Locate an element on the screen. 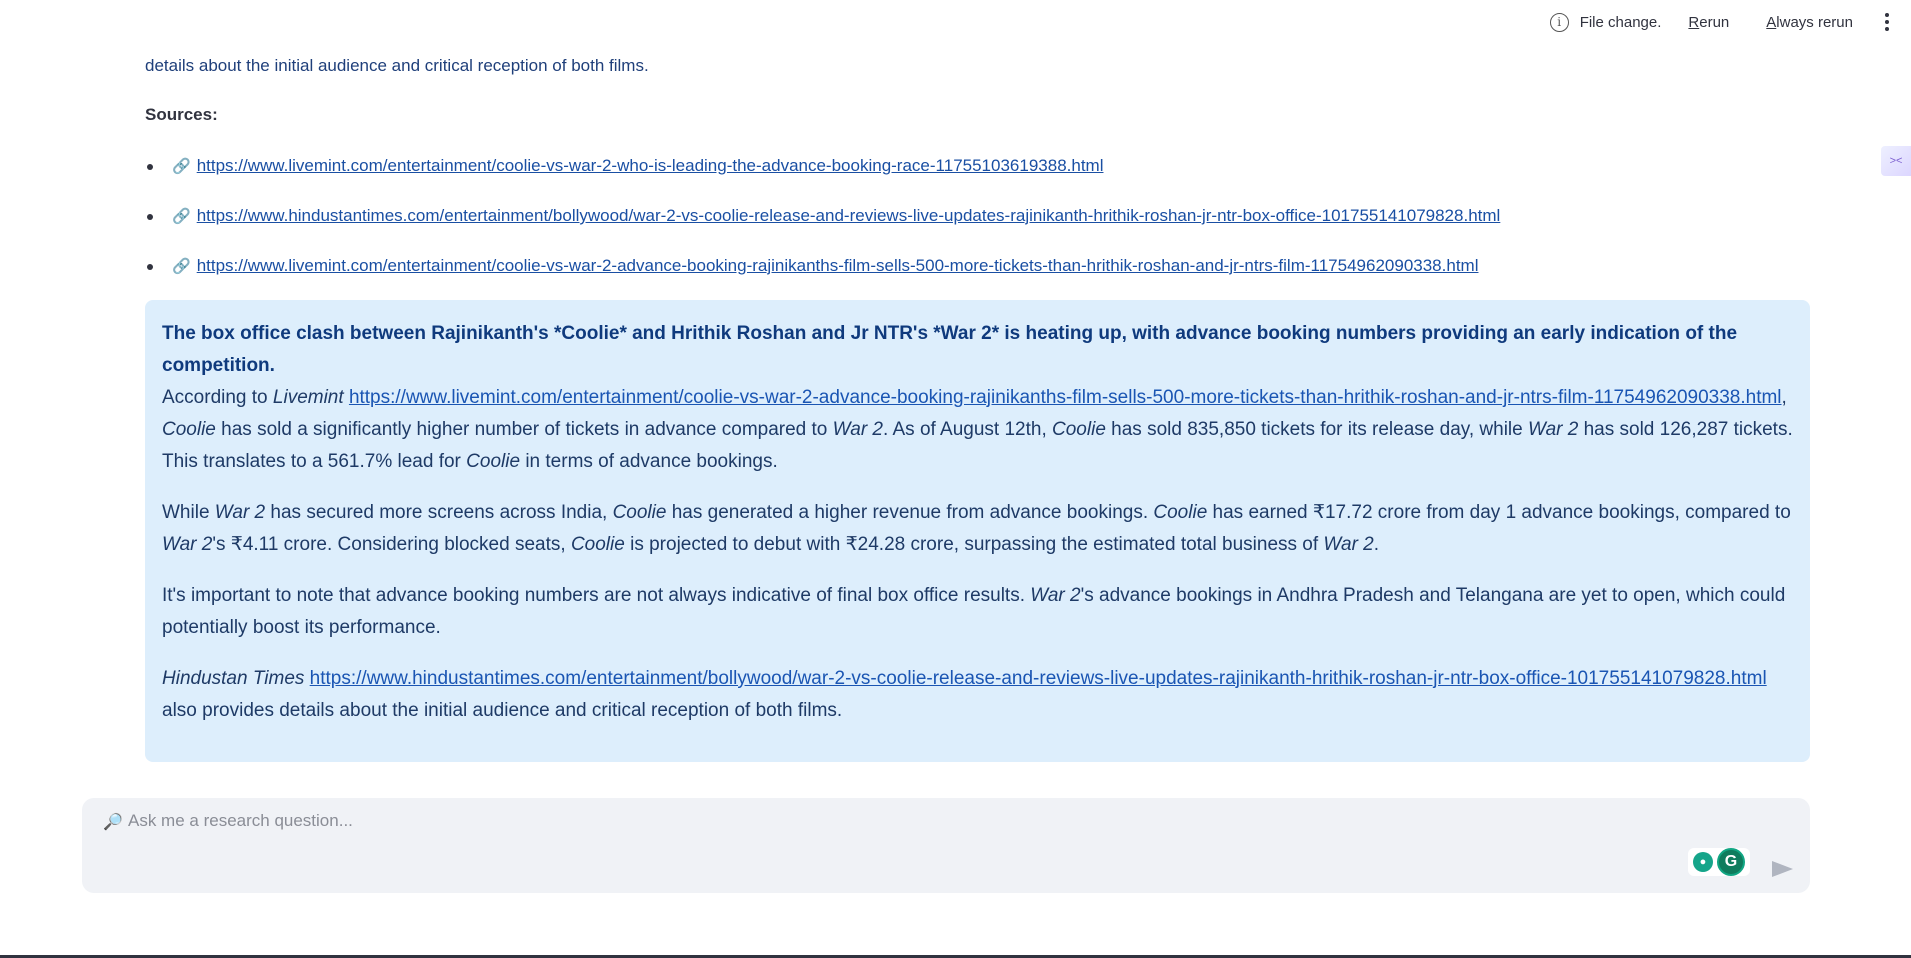 Image resolution: width=1911 pixels, height=958 pixels. more-vertical-icon is located at coordinates (1887, 22).